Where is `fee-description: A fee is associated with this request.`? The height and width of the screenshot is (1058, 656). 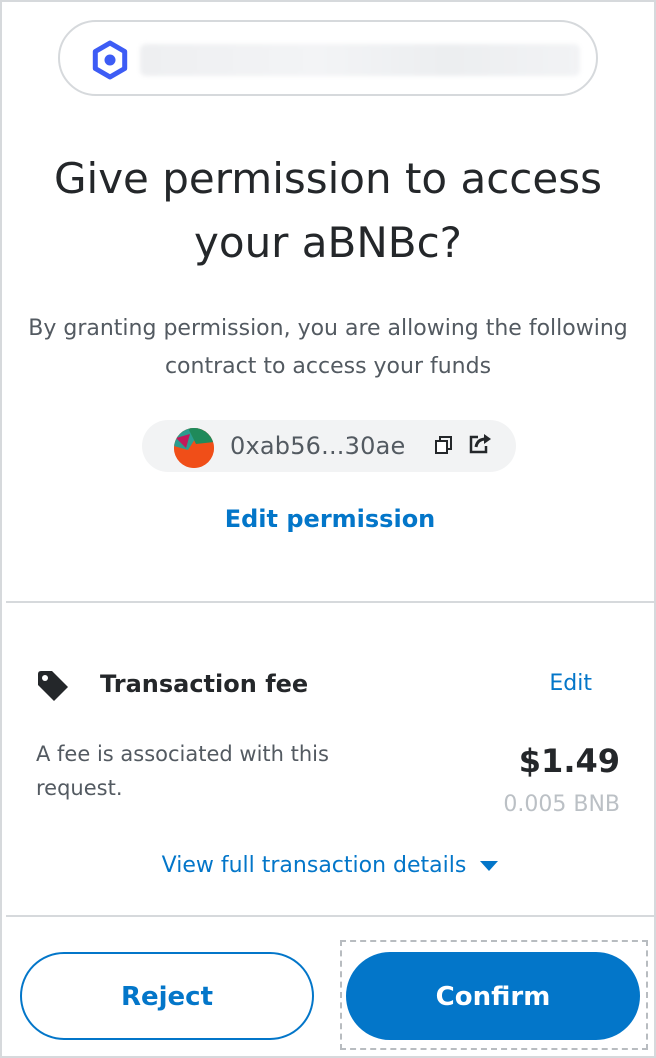
fee-description: A fee is associated with this request. is located at coordinates (182, 771).